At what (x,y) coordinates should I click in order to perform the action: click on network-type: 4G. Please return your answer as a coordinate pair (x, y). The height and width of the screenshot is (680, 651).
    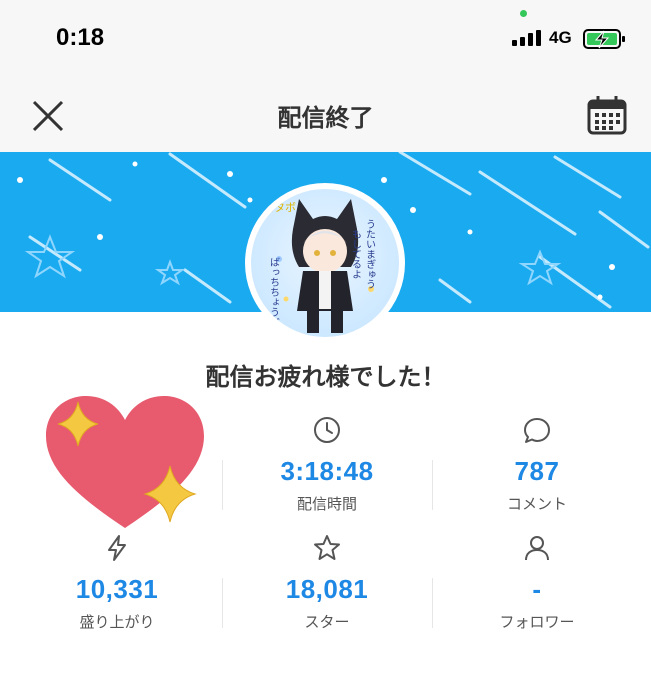
    Looking at the image, I should click on (560, 37).